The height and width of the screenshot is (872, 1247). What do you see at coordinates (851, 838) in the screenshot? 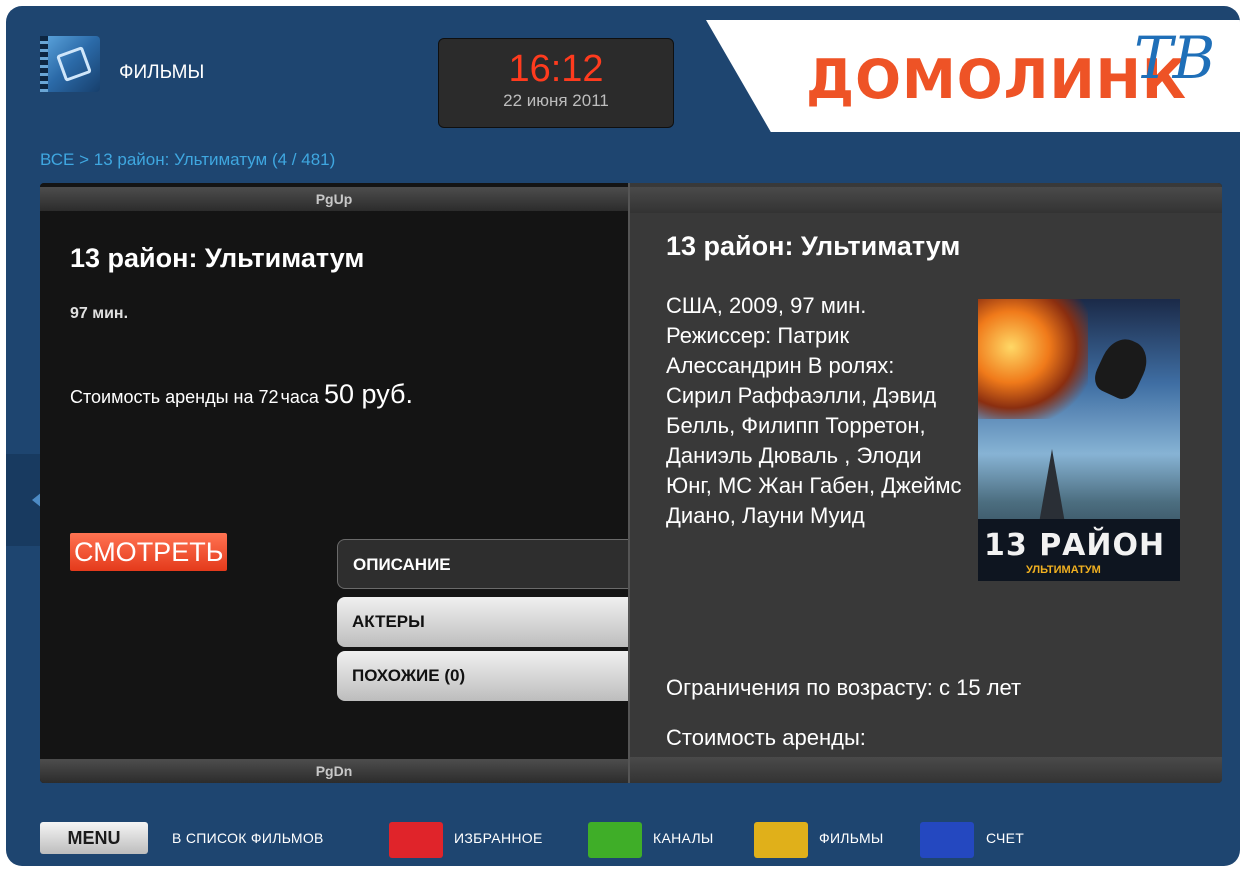
I see `yellow-key-caption: ФИЛЬМЫ` at bounding box center [851, 838].